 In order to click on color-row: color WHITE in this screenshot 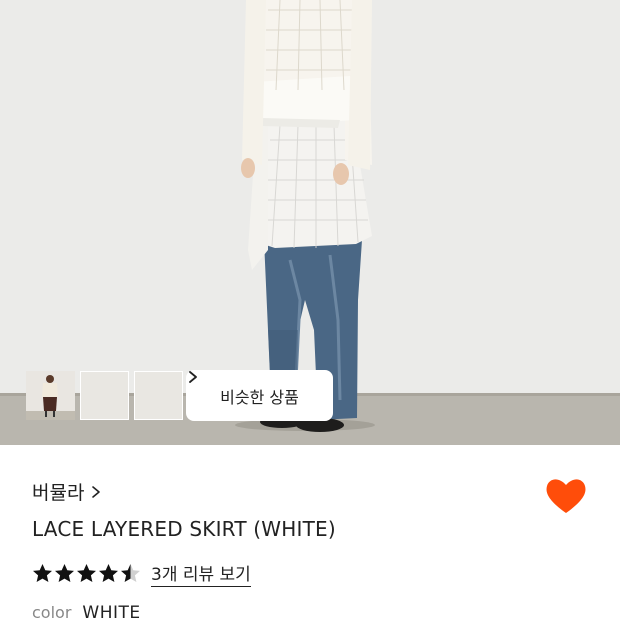, I will do `click(86, 611)`.